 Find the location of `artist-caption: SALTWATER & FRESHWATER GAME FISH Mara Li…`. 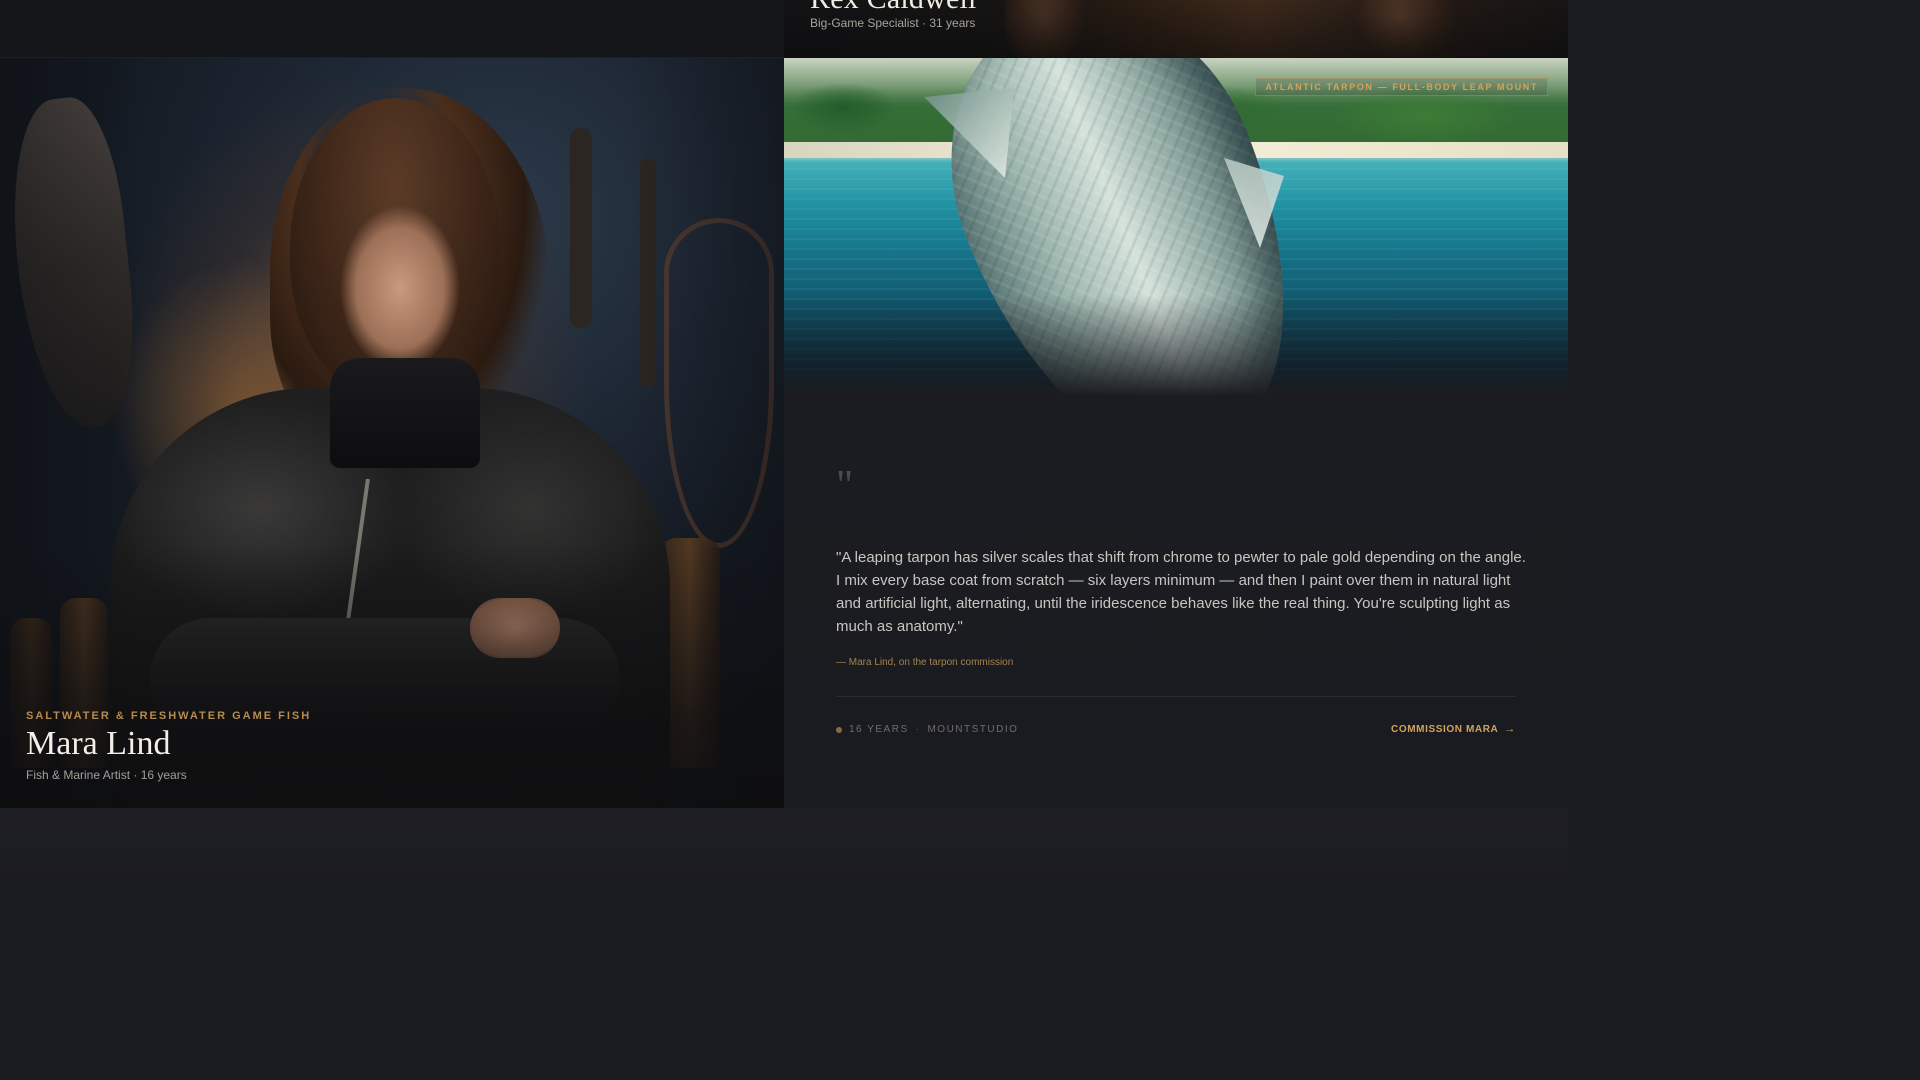

artist-caption: SALTWATER & FRESHWATER GAME FISH Mara Li… is located at coordinates (168, 746).